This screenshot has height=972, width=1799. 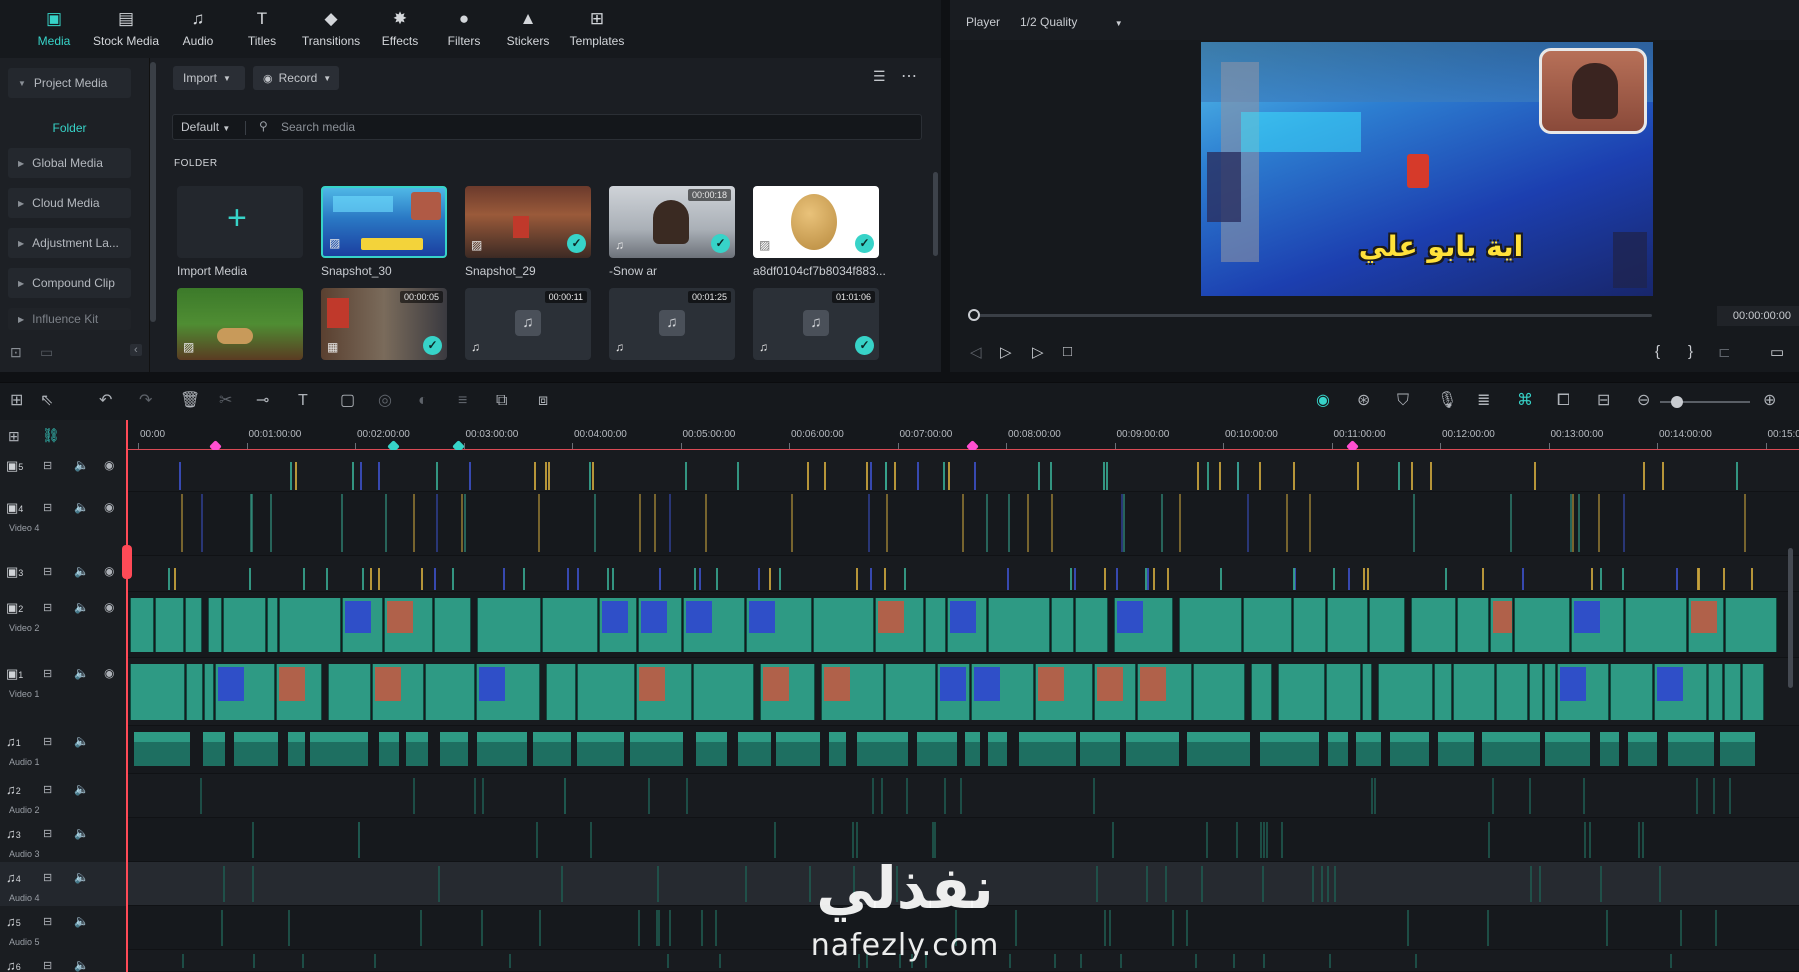 I want to click on fit-timeline-icon: ⊟, so click(x=1603, y=401).